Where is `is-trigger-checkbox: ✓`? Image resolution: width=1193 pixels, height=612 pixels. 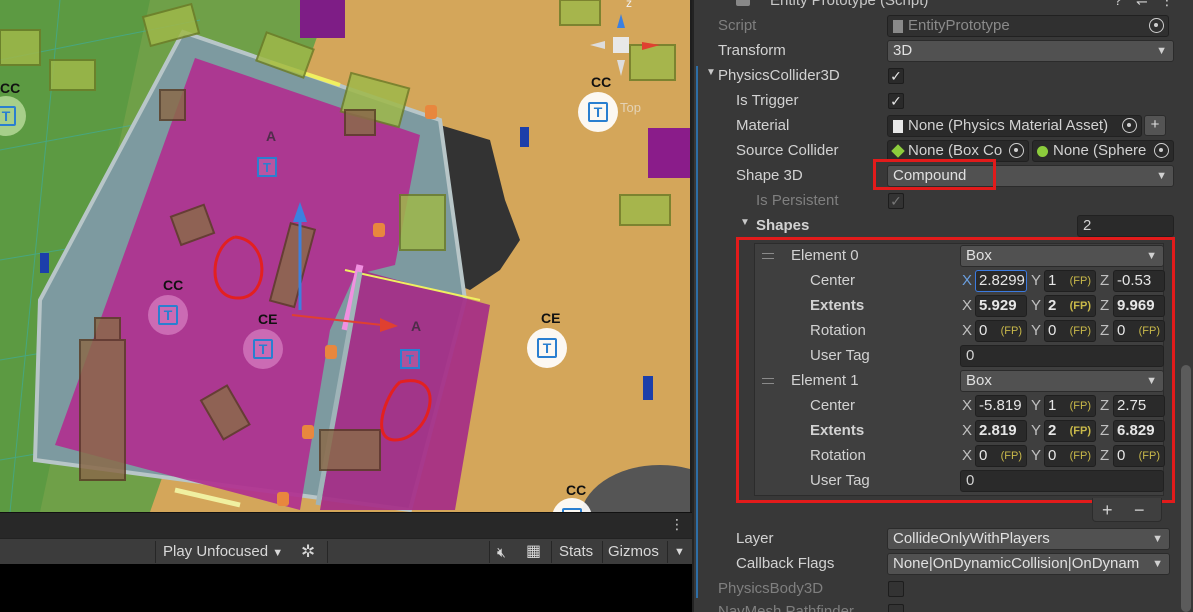
is-trigger-checkbox: ✓ is located at coordinates (896, 101).